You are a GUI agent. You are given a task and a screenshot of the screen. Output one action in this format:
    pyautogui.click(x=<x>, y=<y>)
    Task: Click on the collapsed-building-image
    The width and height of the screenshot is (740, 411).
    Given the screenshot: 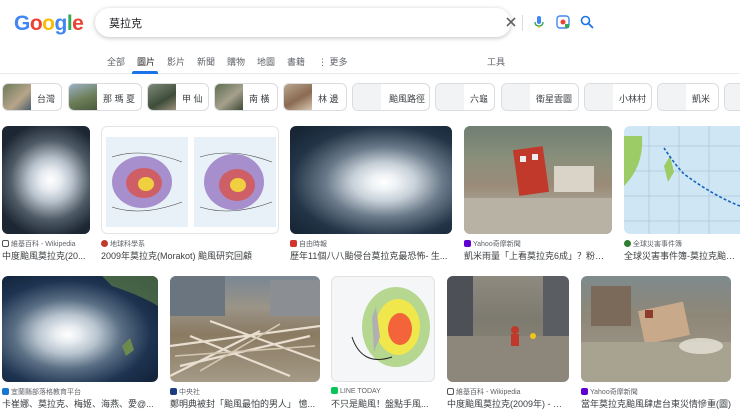 What is the action you would take?
    pyautogui.click(x=656, y=329)
    